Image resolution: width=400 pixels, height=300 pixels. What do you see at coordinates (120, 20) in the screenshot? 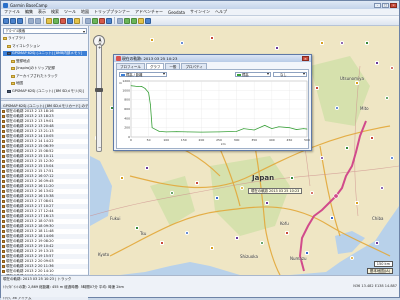
I see `device-icon` at bounding box center [120, 20].